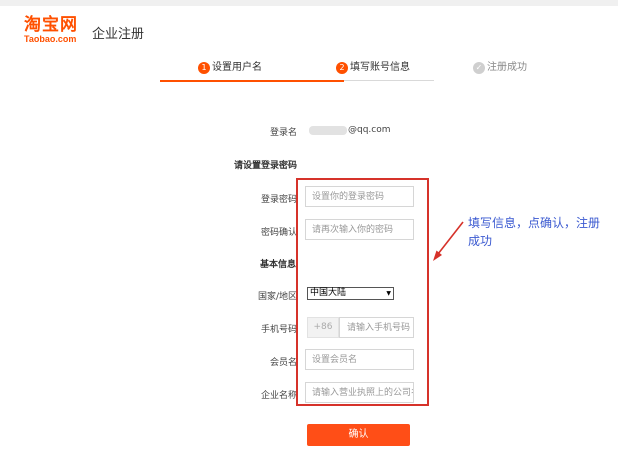 The width and height of the screenshot is (618, 475). I want to click on annotation-note: 填写信息，点确认，注册成功, so click(534, 232).